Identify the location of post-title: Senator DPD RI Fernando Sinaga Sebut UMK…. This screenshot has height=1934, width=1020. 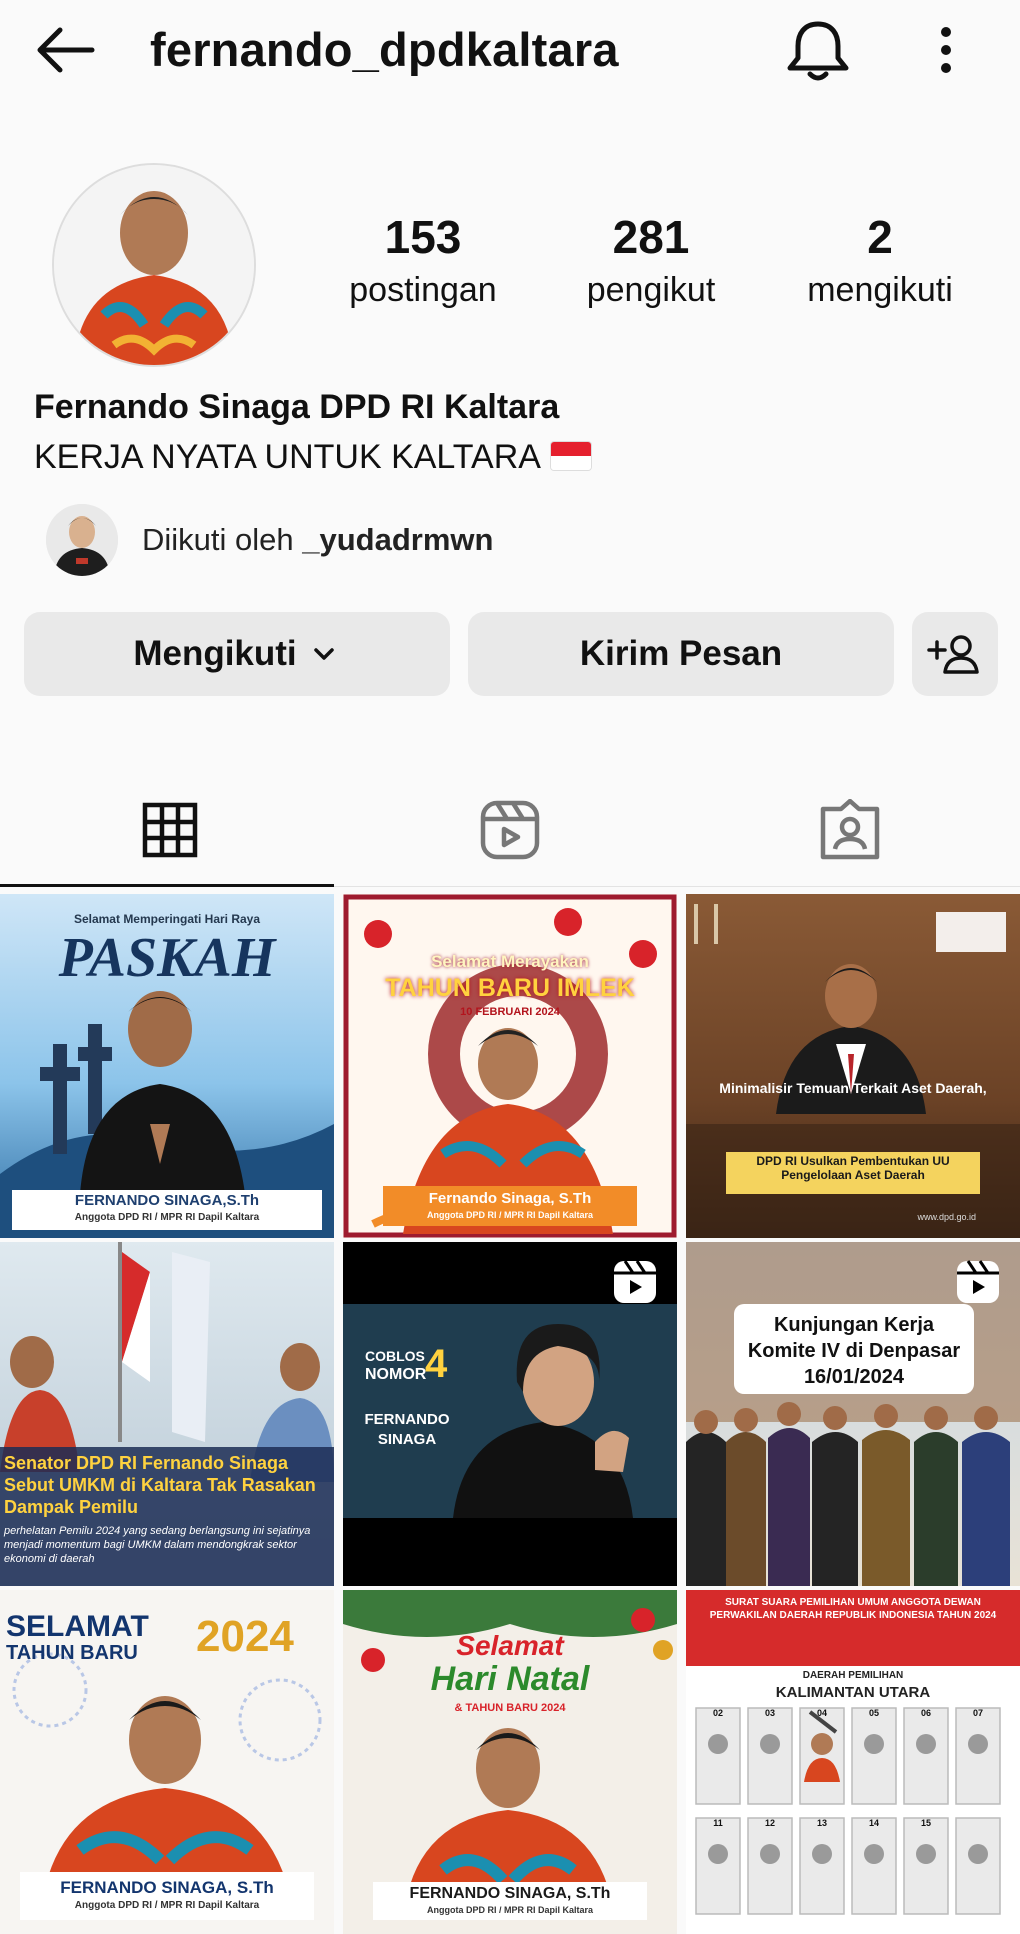
(160, 1485).